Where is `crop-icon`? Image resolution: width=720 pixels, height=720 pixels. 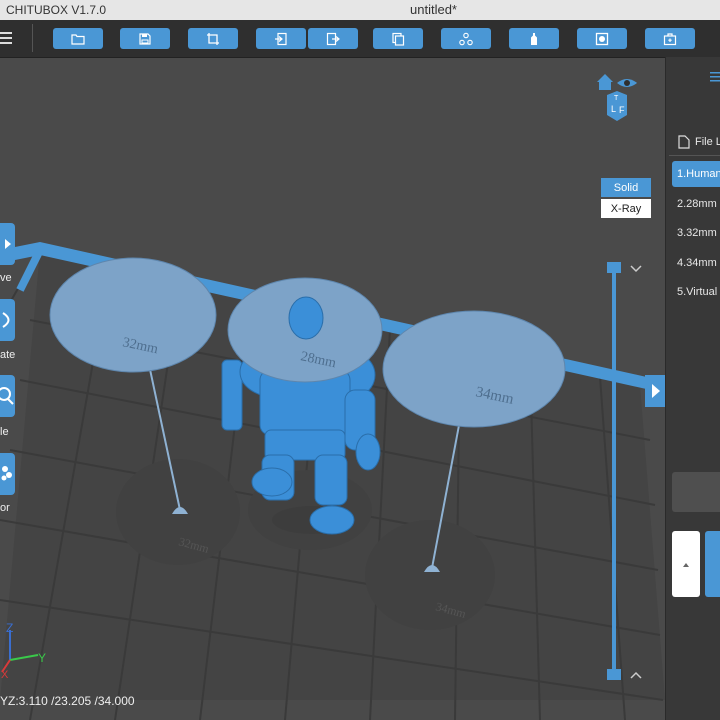 crop-icon is located at coordinates (213, 38).